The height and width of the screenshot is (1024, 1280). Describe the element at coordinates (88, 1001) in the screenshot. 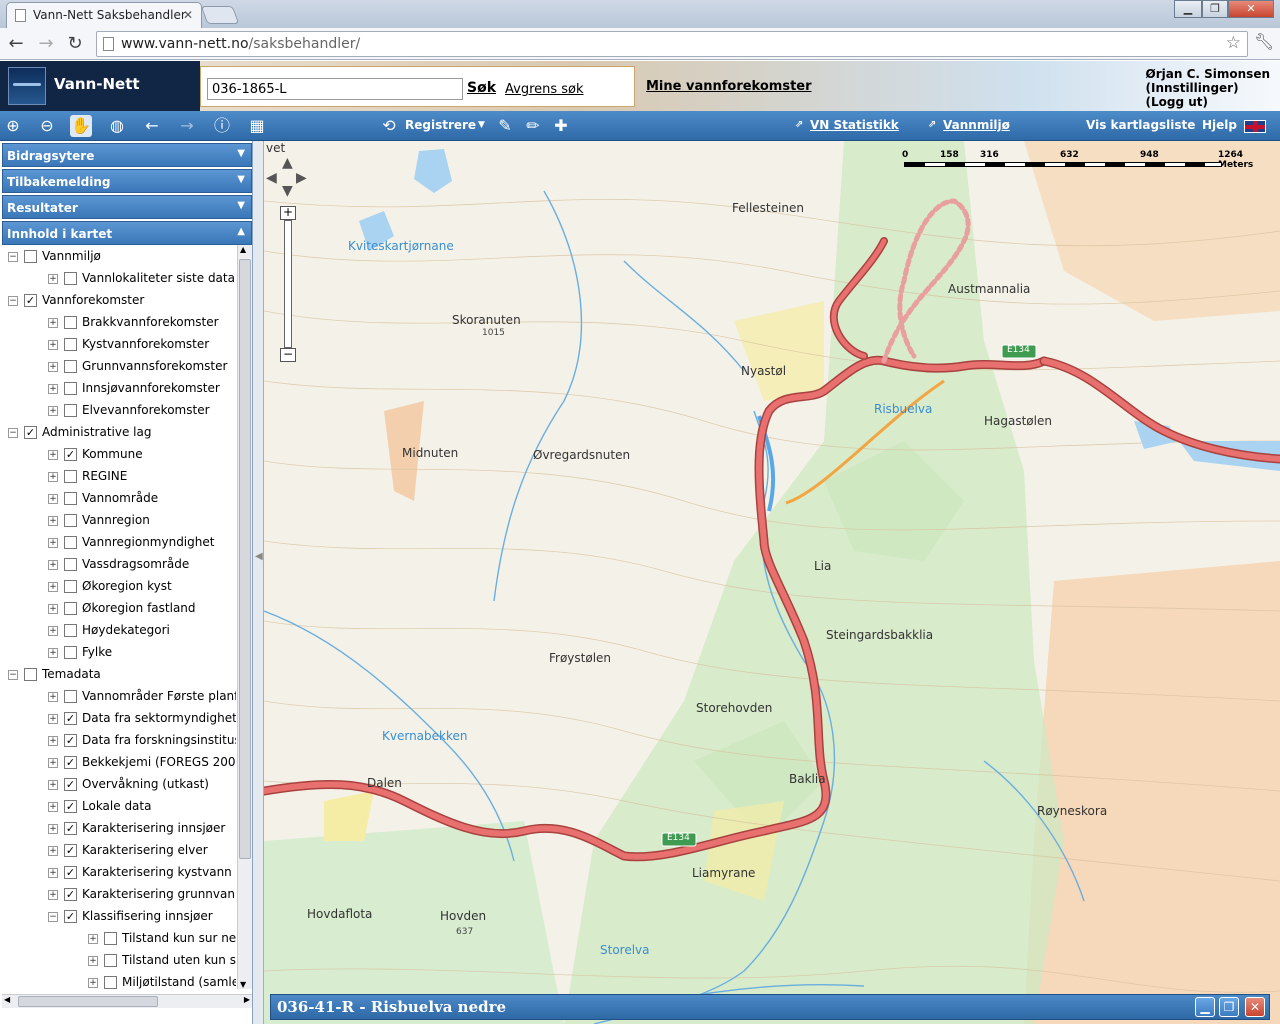

I see `hscroll-thumb` at that location.